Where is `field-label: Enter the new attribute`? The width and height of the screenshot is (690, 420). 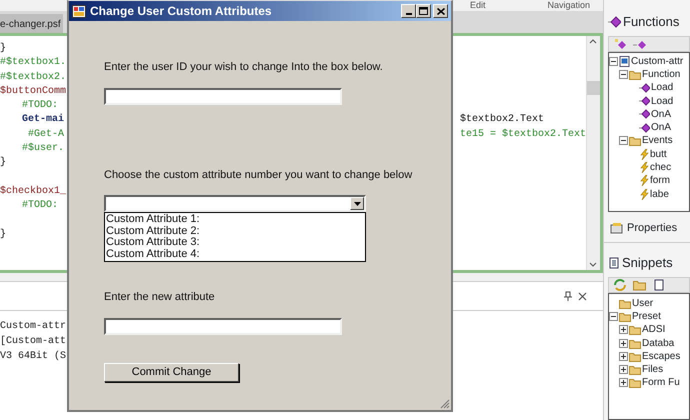 field-label: Enter the new attribute is located at coordinates (159, 297).